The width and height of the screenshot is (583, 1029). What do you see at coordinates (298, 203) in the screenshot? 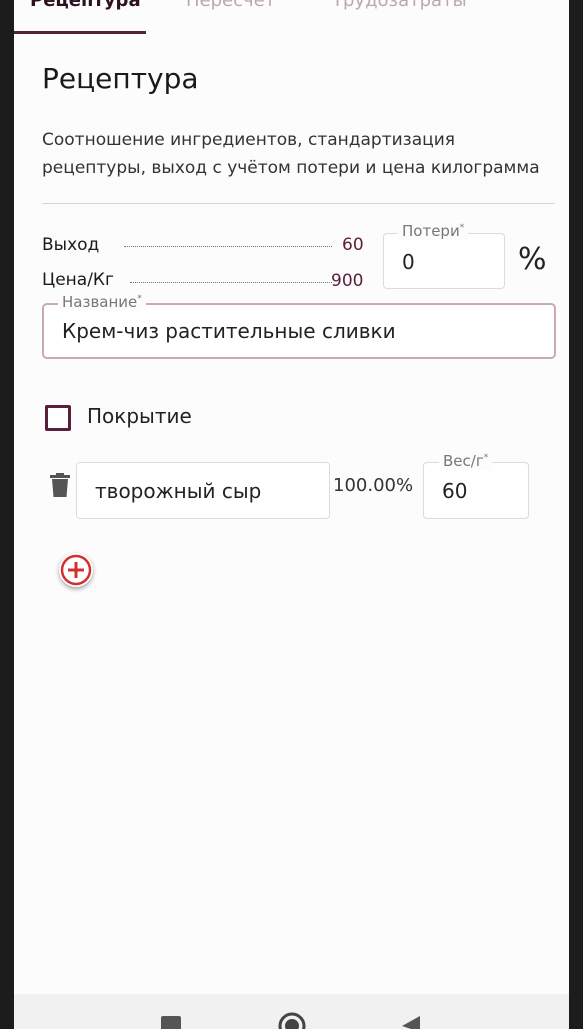
I see `divider` at bounding box center [298, 203].